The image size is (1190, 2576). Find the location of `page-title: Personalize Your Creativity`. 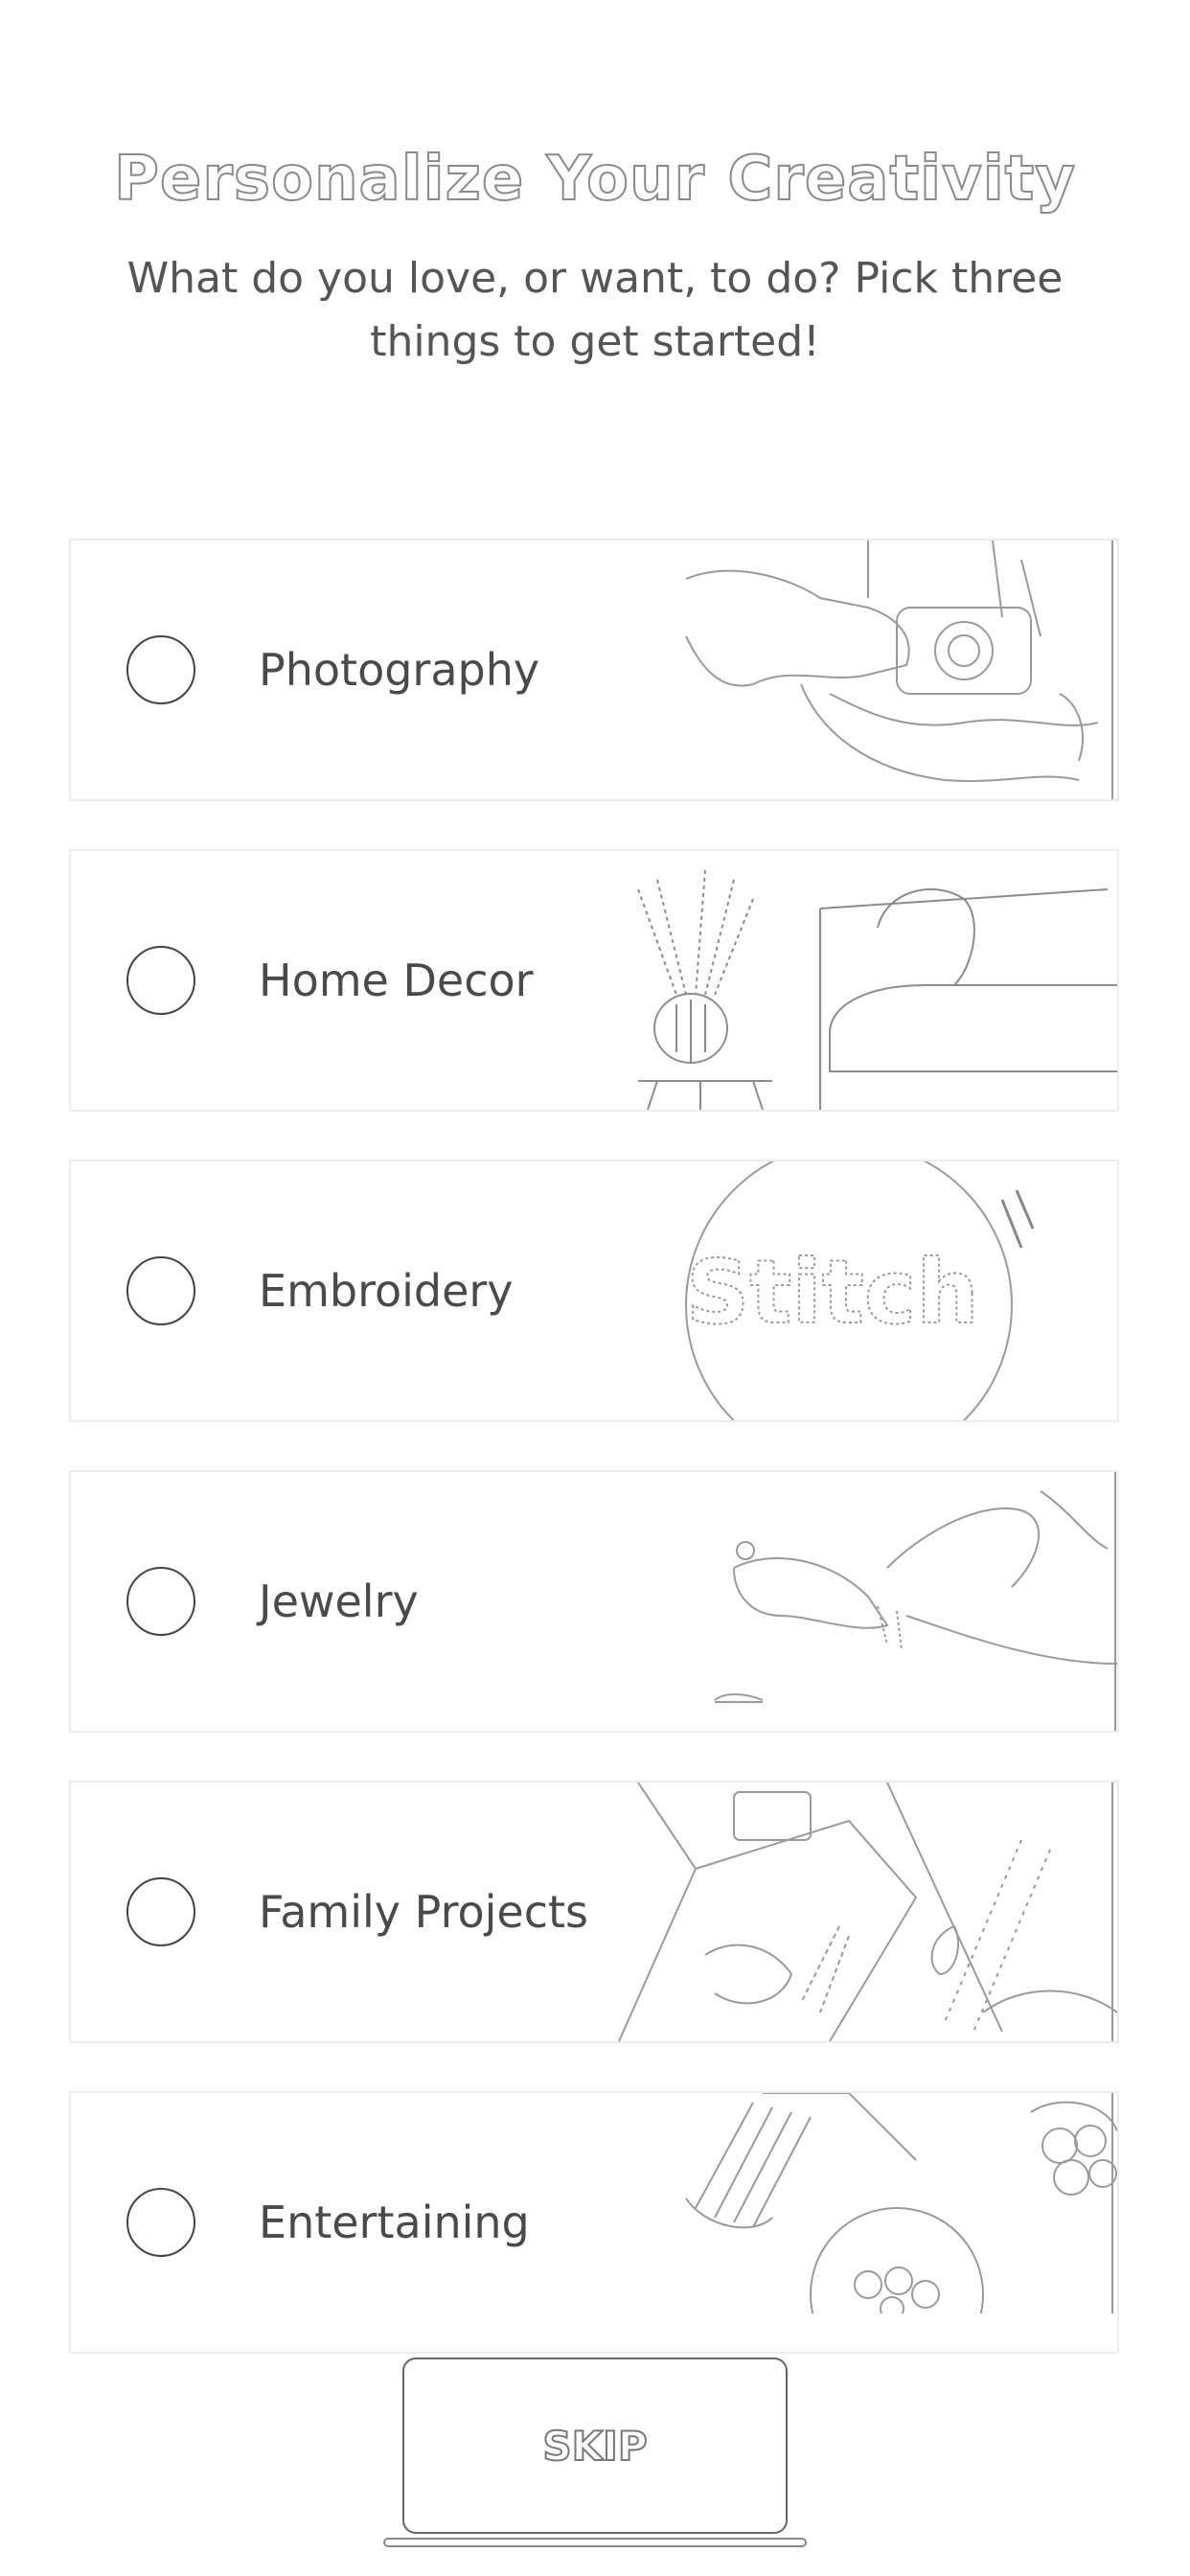

page-title: Personalize Your Creativity is located at coordinates (594, 179).